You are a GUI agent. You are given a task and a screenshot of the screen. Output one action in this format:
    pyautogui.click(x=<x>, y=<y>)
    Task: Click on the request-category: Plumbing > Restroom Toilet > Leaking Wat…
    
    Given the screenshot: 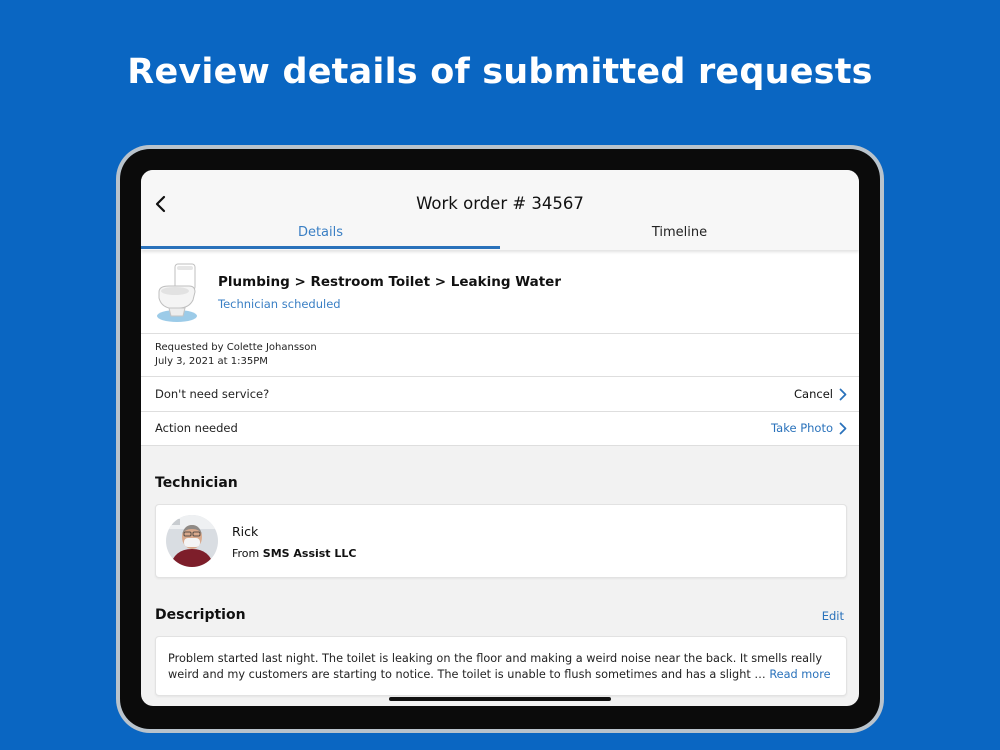 What is the action you would take?
    pyautogui.click(x=389, y=282)
    